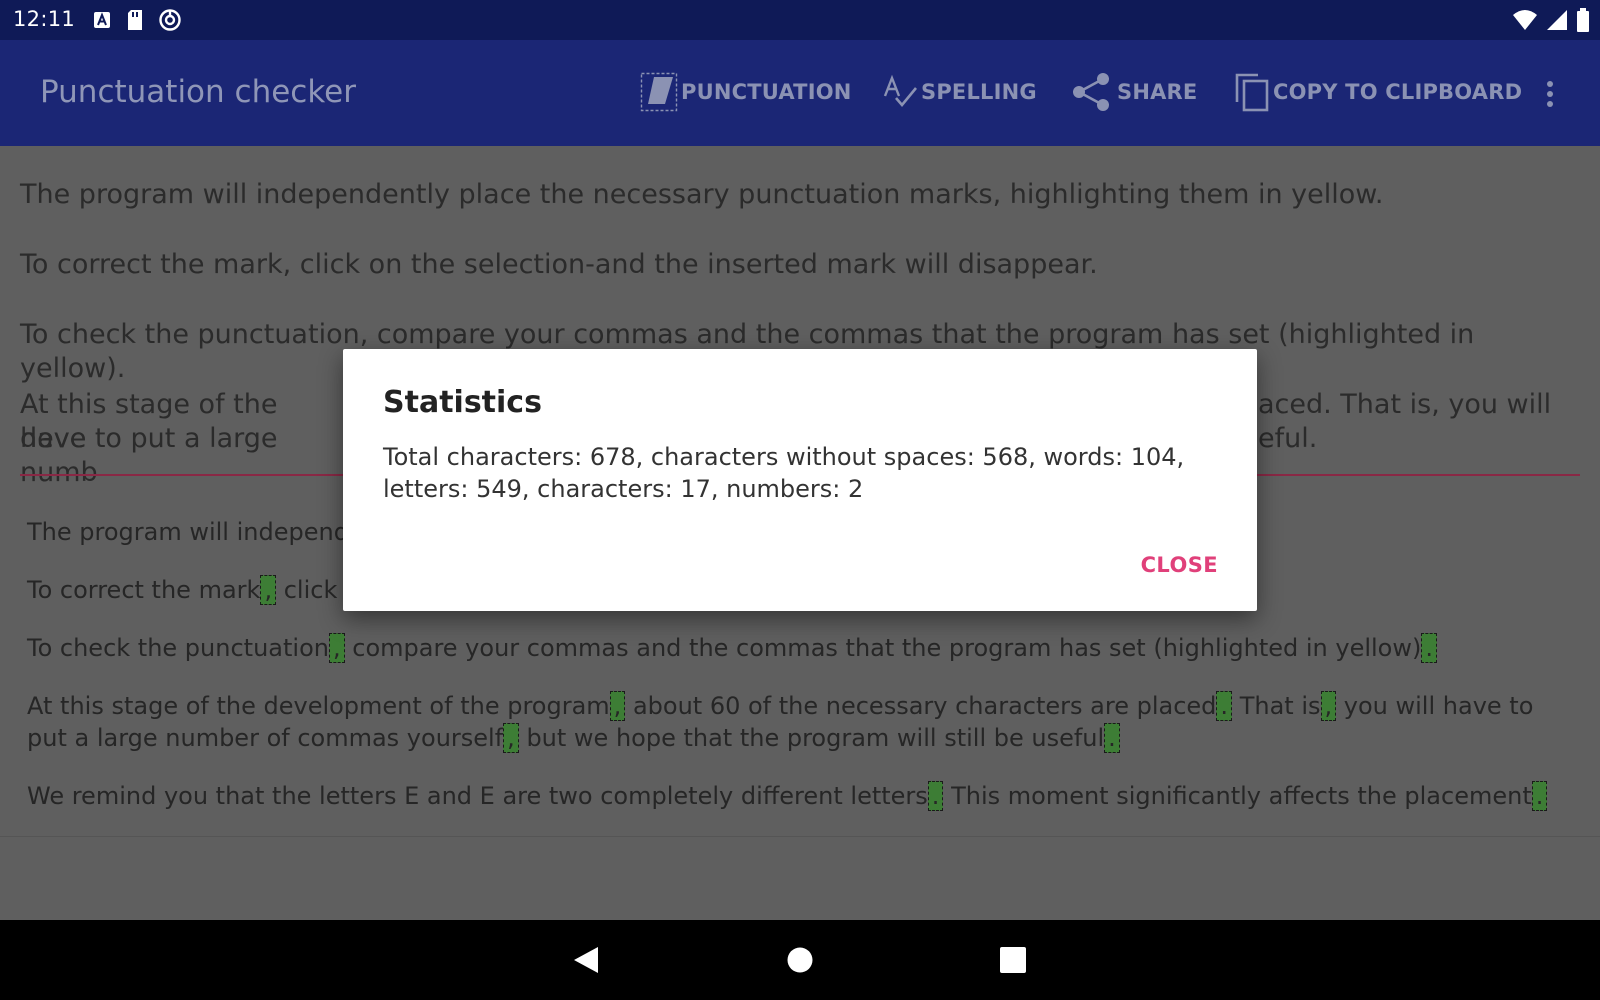 Image resolution: width=1600 pixels, height=1000 pixels. Describe the element at coordinates (44, 19) in the screenshot. I see `status-time: 12:11` at that location.